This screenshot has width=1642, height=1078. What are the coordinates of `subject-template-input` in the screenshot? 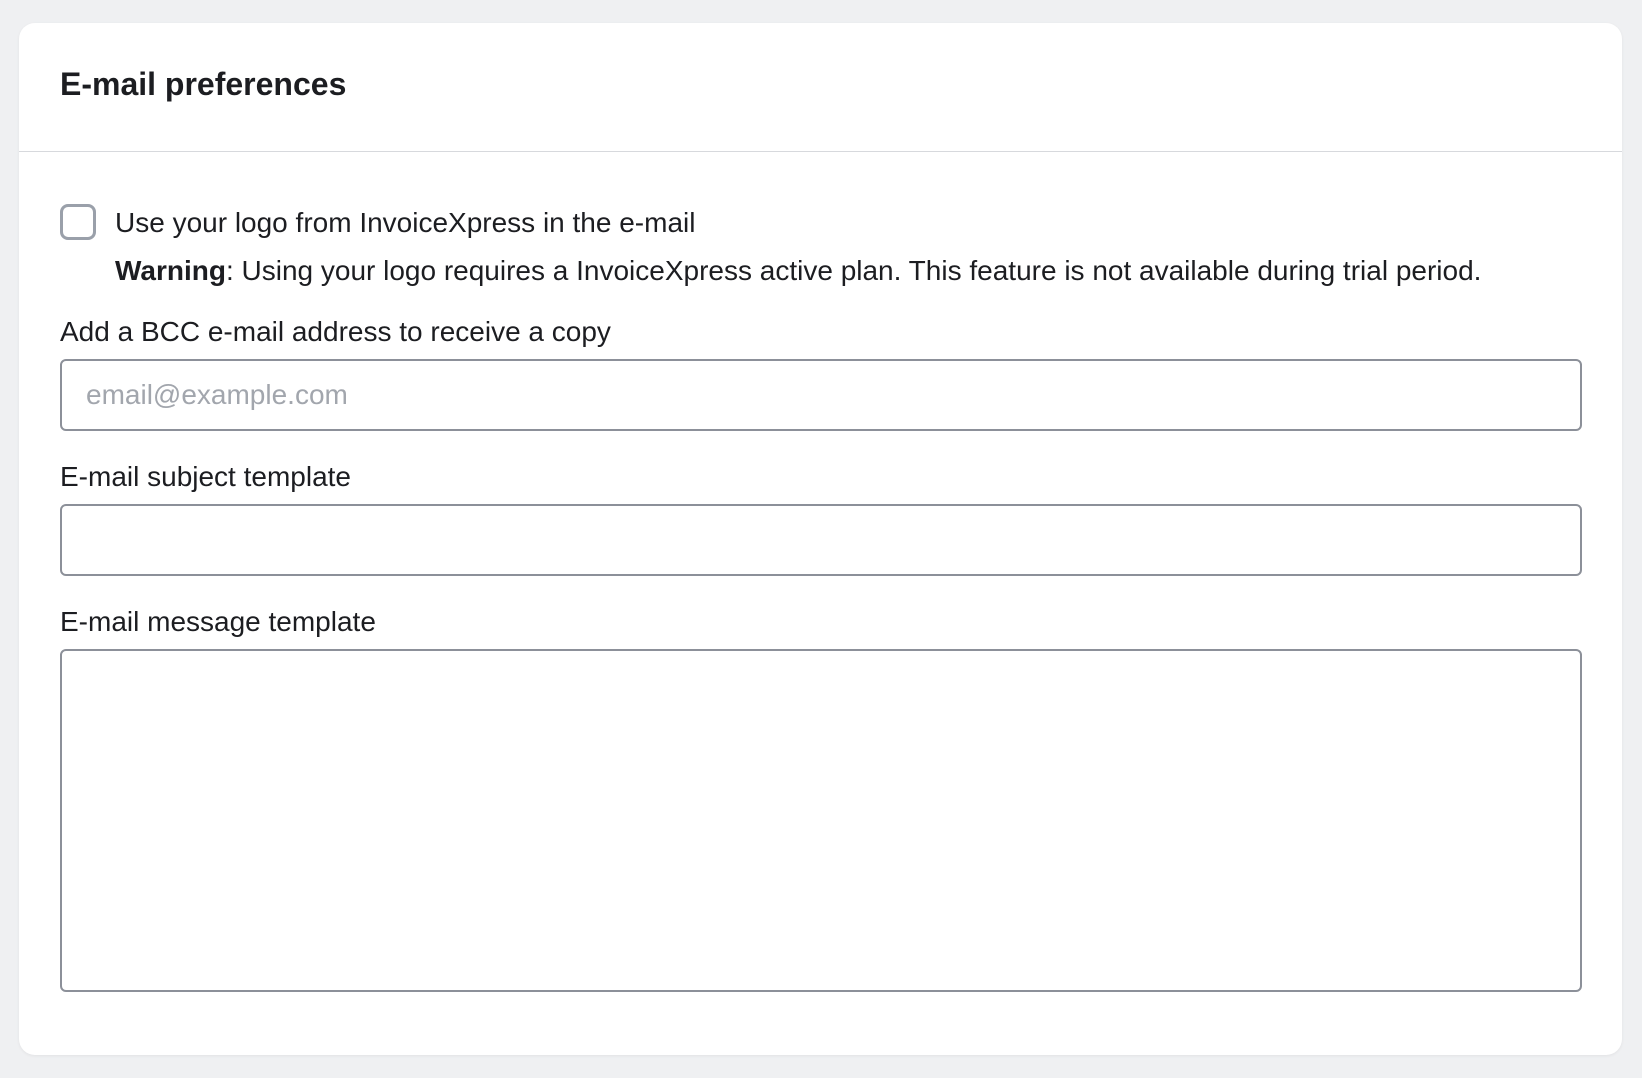 It's located at (821, 540).